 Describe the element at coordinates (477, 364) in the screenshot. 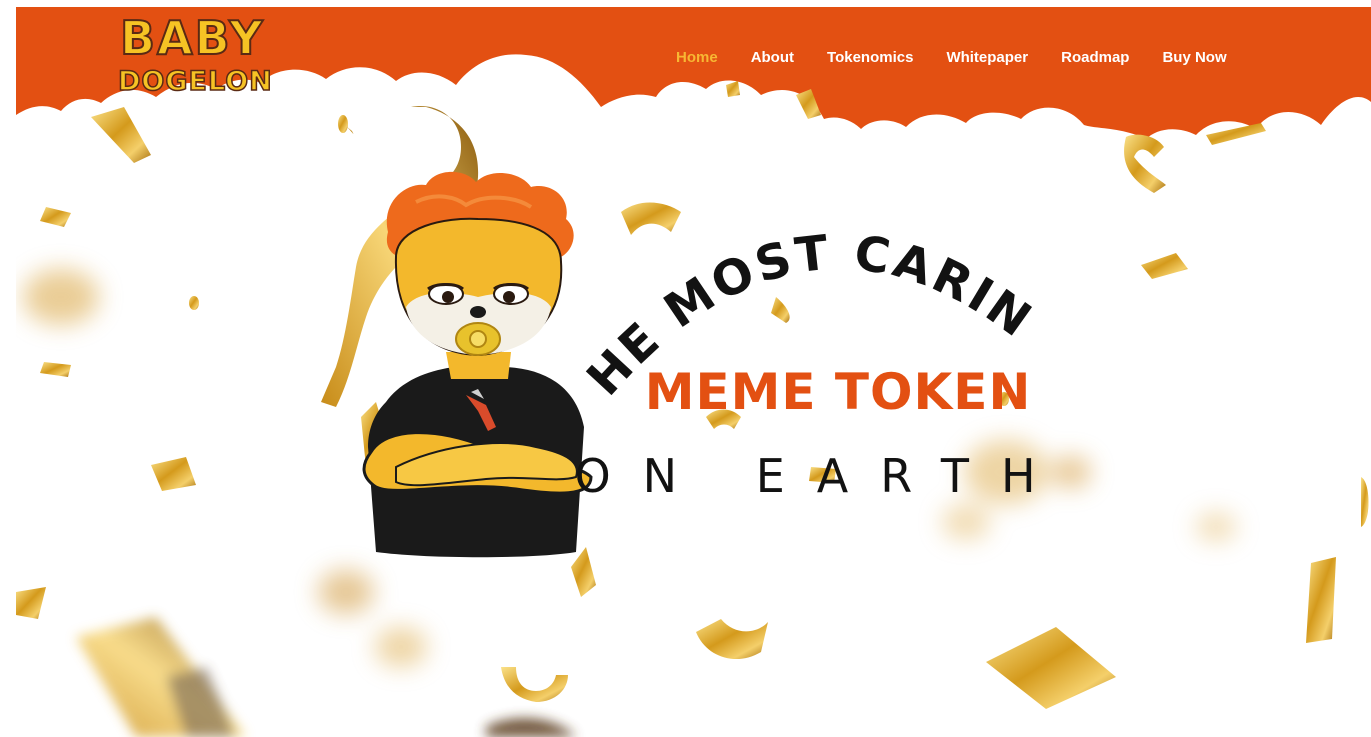

I see `mascot-illustration` at that location.